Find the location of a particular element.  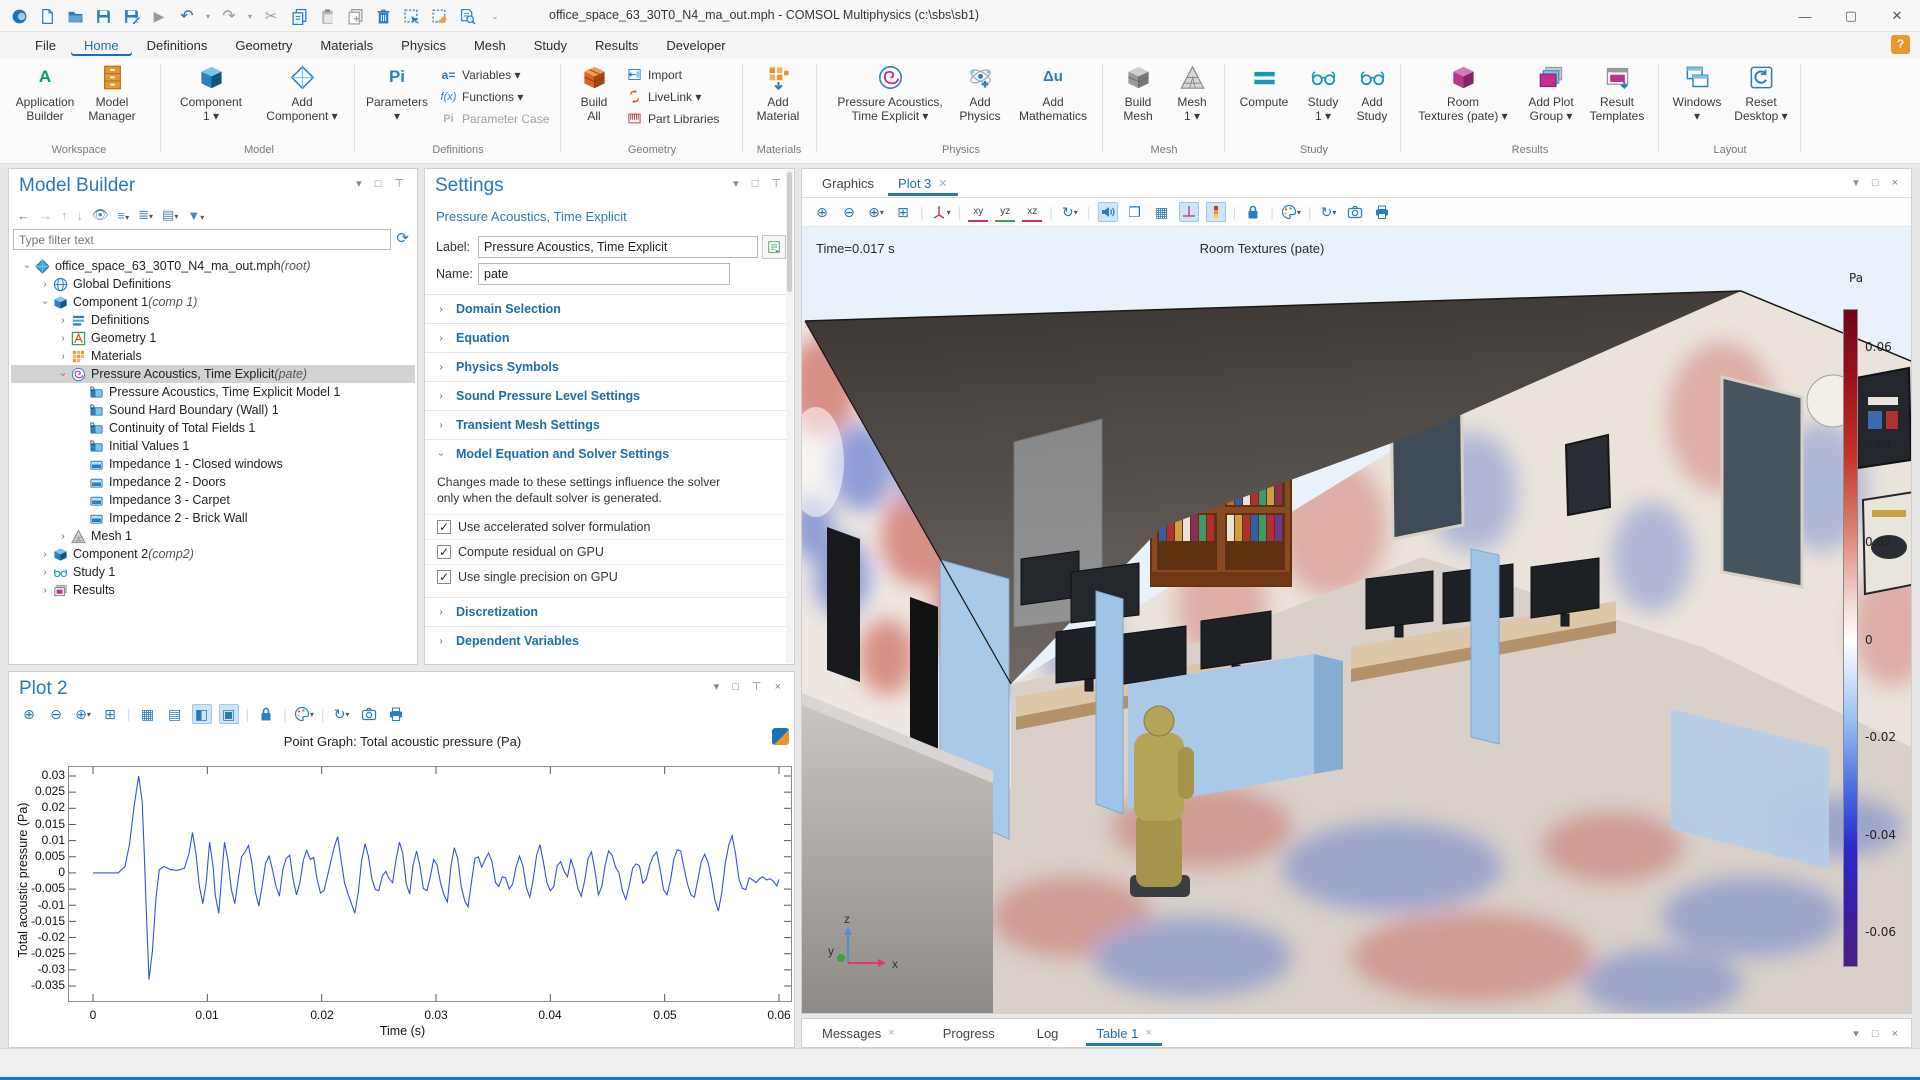

tree-item-component-1: › Component 1 (comp 1) is located at coordinates (213, 302).